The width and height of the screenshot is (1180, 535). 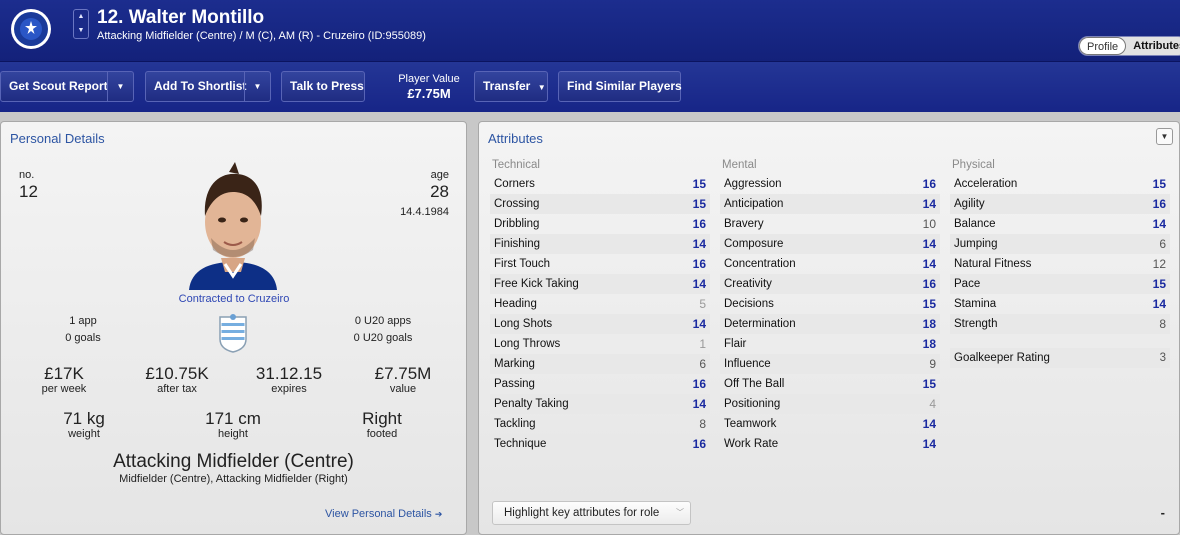 What do you see at coordinates (600, 244) in the screenshot?
I see `attribute-row: Finishing 14` at bounding box center [600, 244].